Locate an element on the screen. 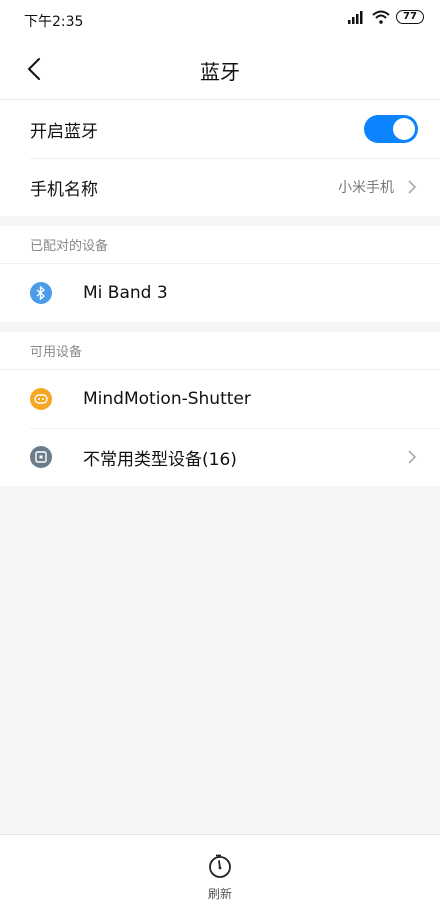 This screenshot has width=440, height=918. bottom-bar: 刷新 is located at coordinates (220, 876).